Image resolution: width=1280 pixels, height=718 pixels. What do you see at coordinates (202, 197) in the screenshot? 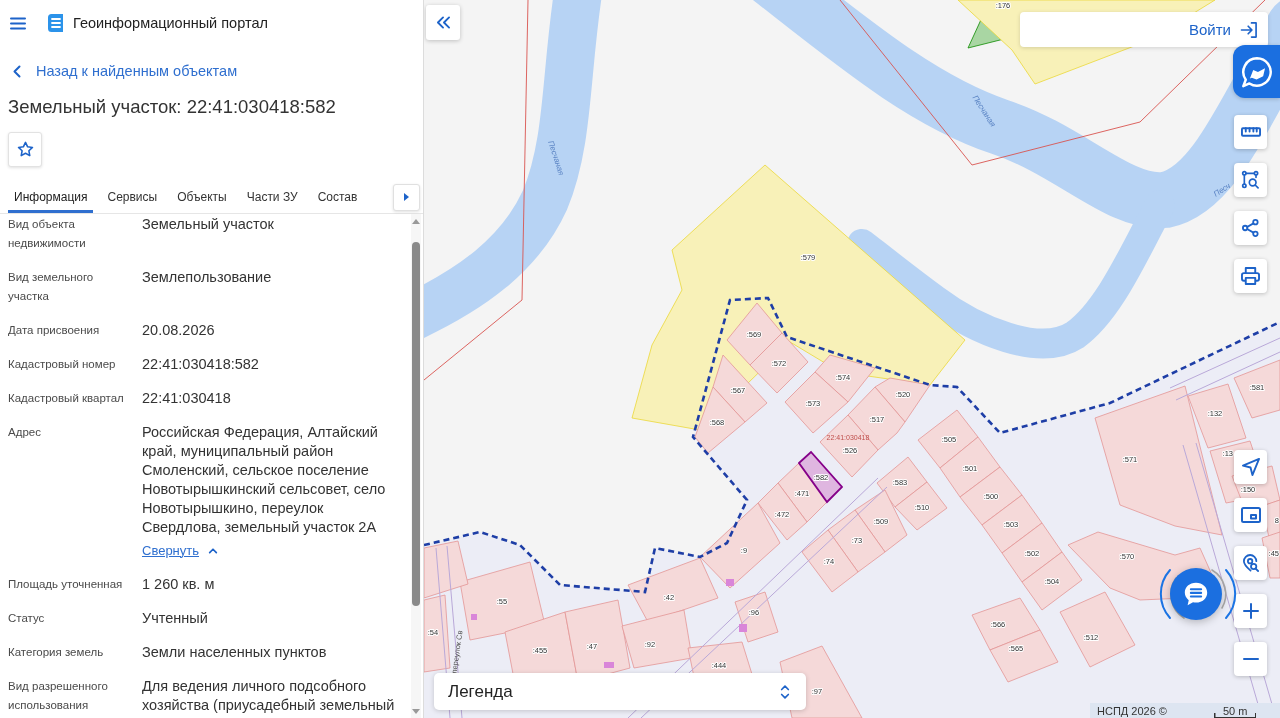
I see `tab: Объекты` at bounding box center [202, 197].